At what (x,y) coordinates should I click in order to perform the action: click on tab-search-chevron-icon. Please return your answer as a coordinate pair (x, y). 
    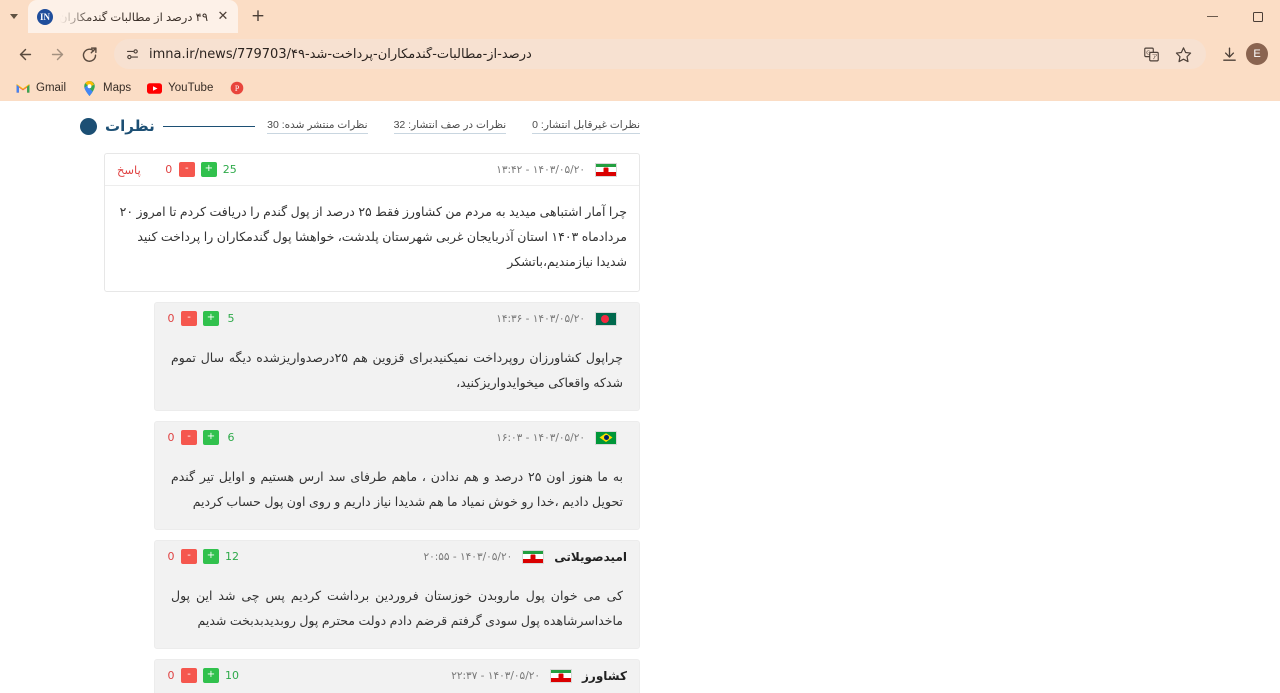
    Looking at the image, I should click on (14, 16).